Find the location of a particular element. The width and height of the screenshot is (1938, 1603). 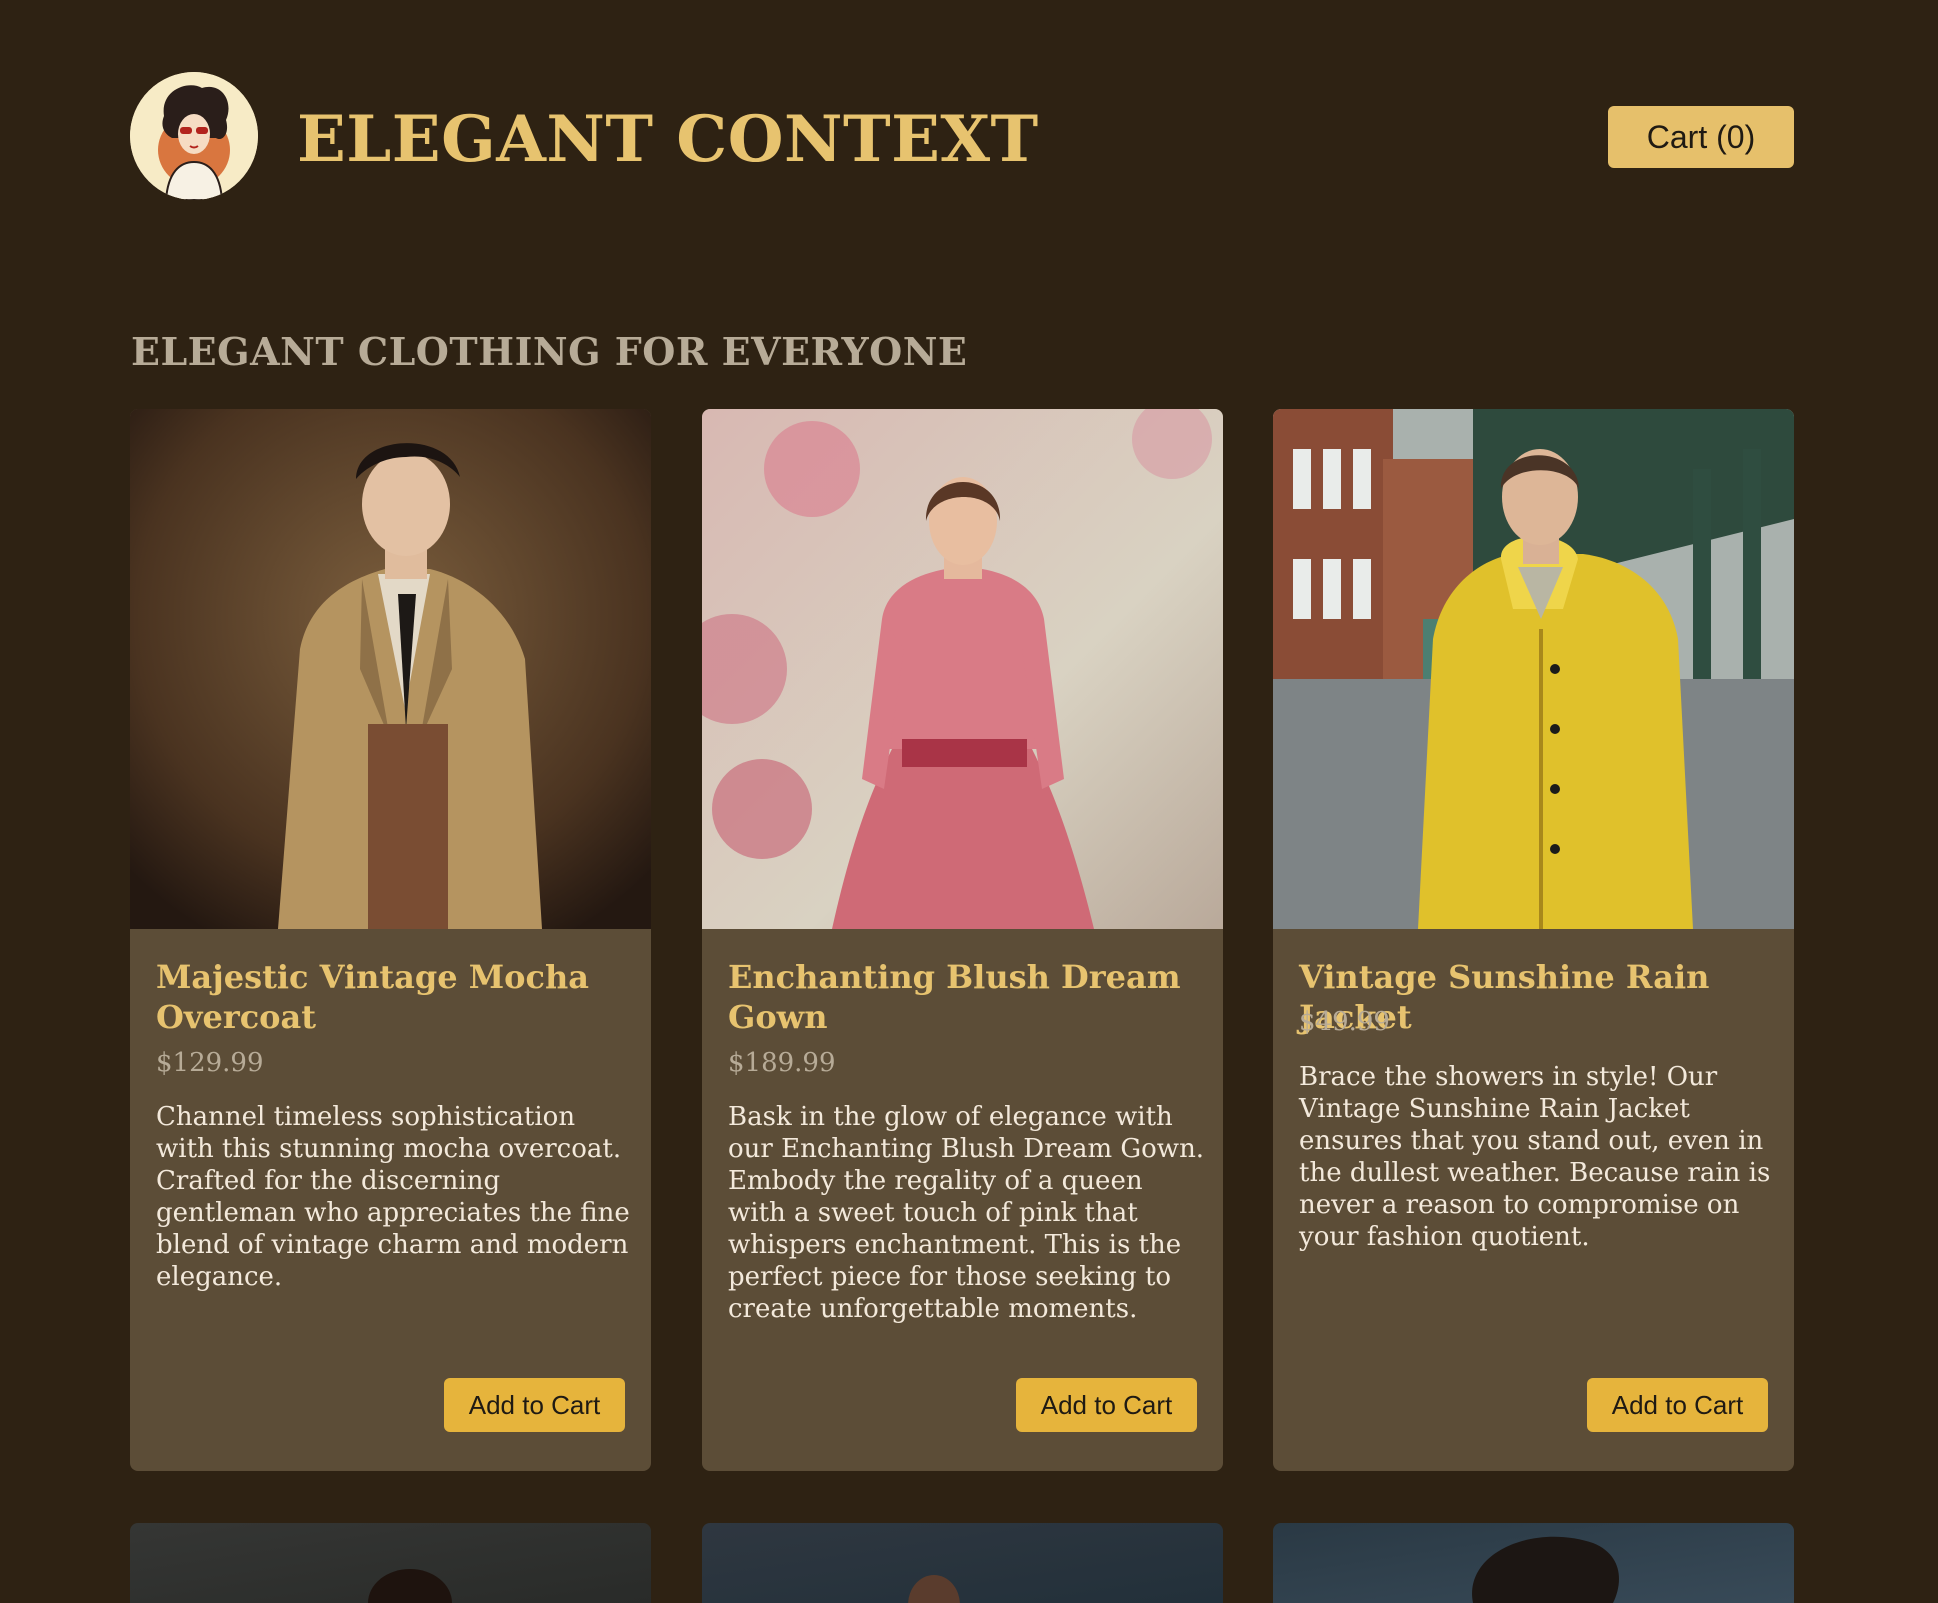

site-header: ELEGANT CONTEXT Cart (0) is located at coordinates (962, 137).